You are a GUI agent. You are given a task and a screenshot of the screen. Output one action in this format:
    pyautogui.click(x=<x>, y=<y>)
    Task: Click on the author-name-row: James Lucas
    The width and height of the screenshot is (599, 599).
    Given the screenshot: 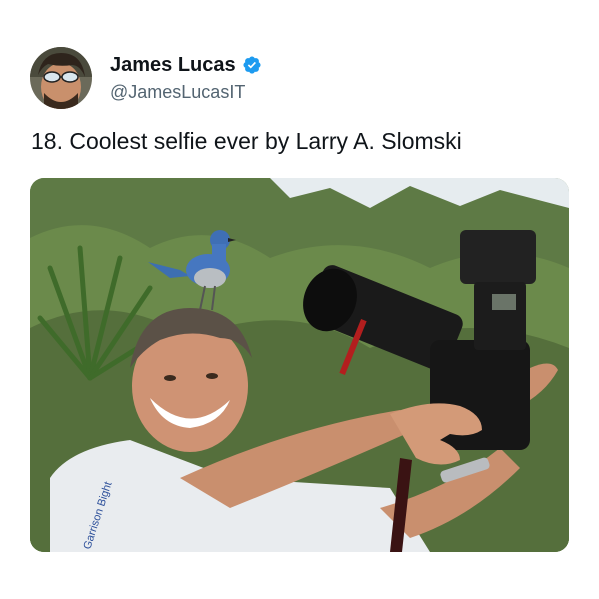 What is the action you would take?
    pyautogui.click(x=186, y=65)
    